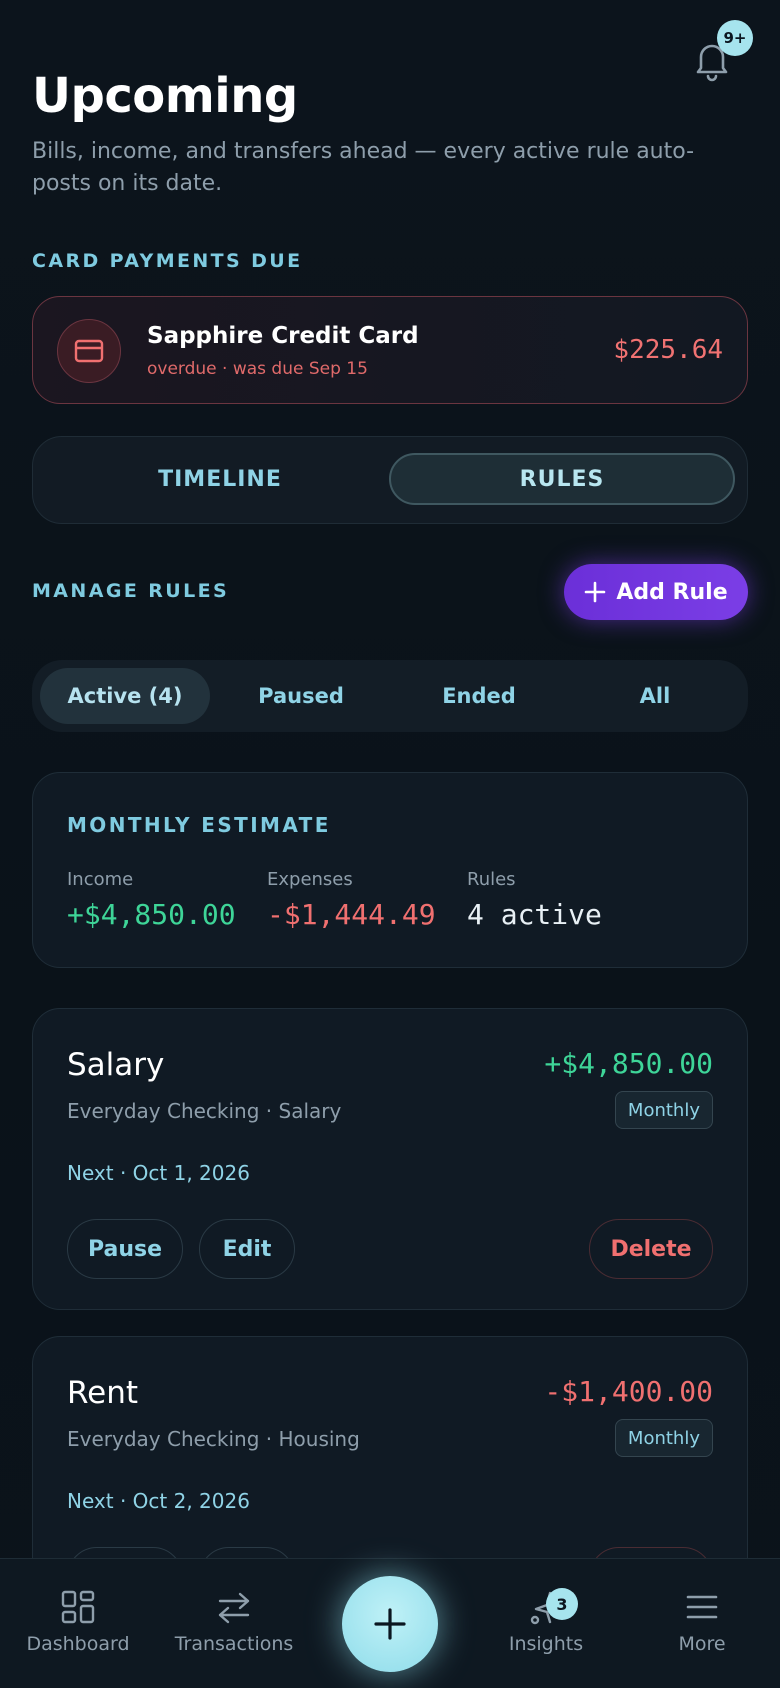 The height and width of the screenshot is (1688, 780). What do you see at coordinates (158, 1173) in the screenshot?
I see `rule-next-date: Next · Oct 1, 2026` at bounding box center [158, 1173].